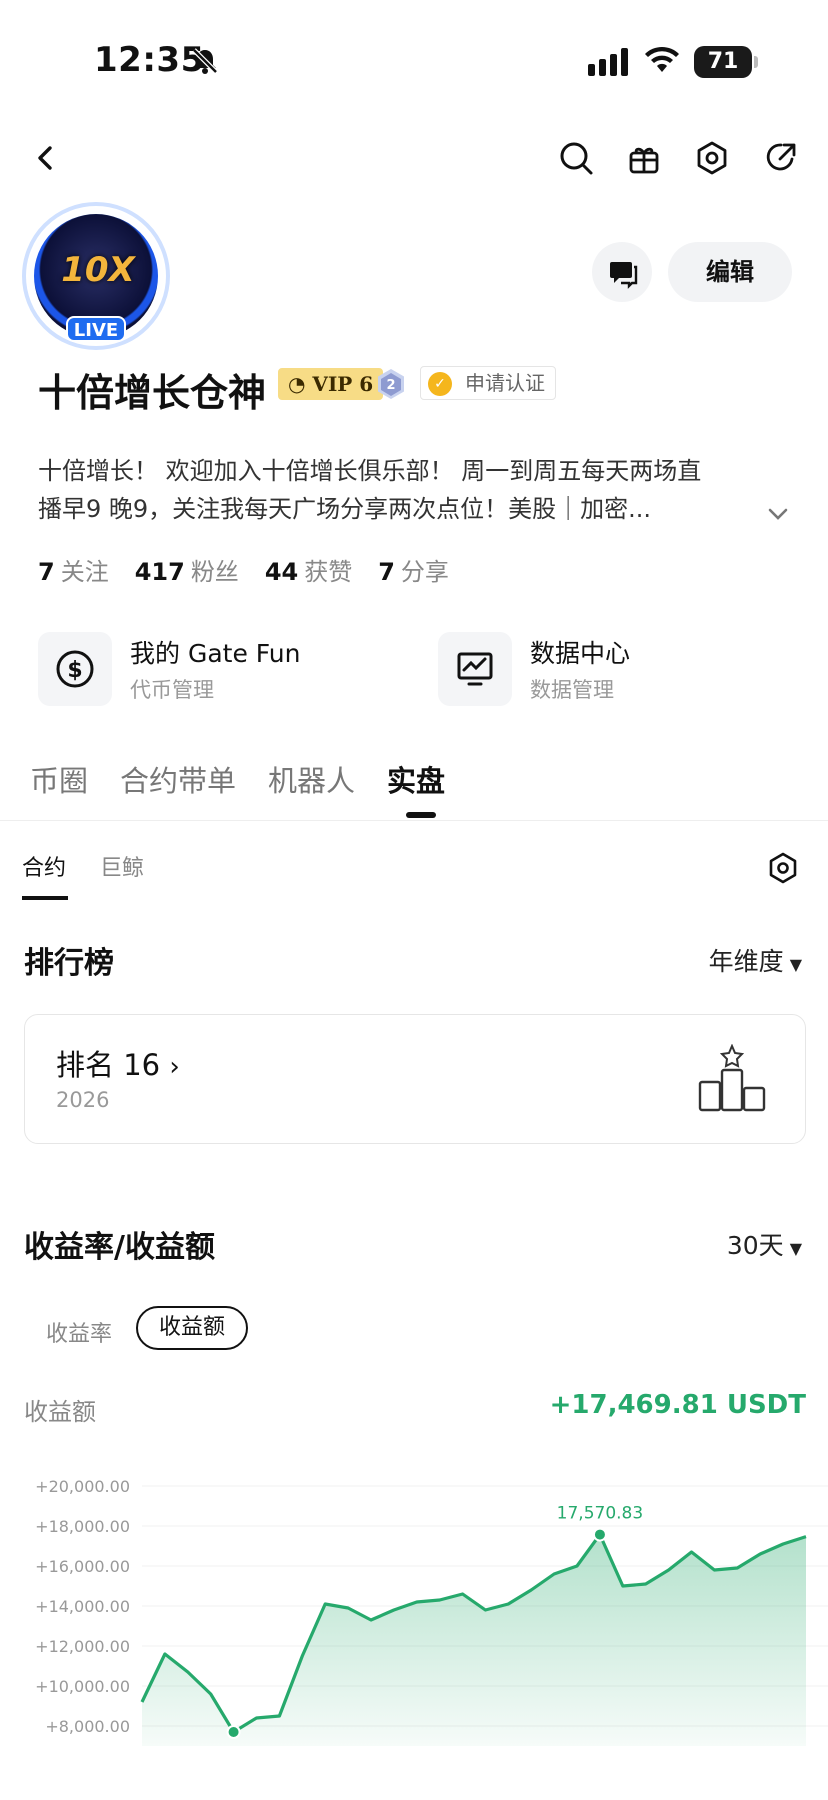  I want to click on profile-name: 十倍增长仓神, so click(152, 393).